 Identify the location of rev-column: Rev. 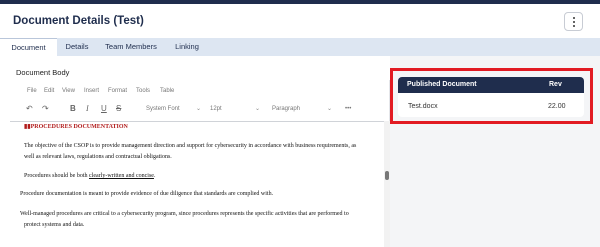
(555, 84).